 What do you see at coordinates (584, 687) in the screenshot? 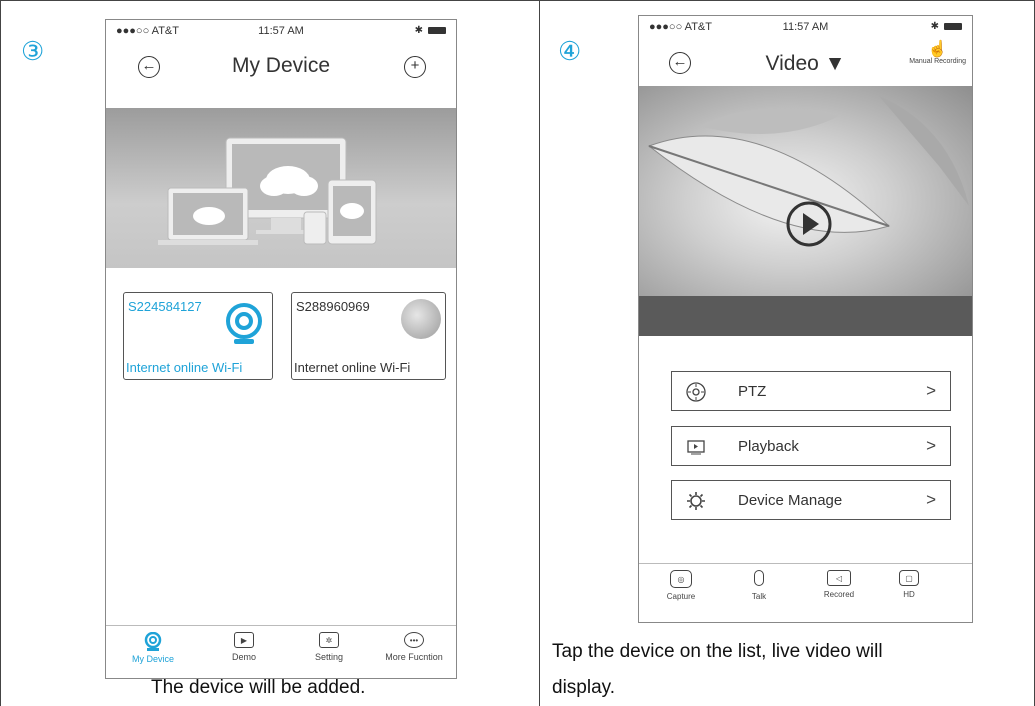
I see `caption-line-2: display.` at bounding box center [584, 687].